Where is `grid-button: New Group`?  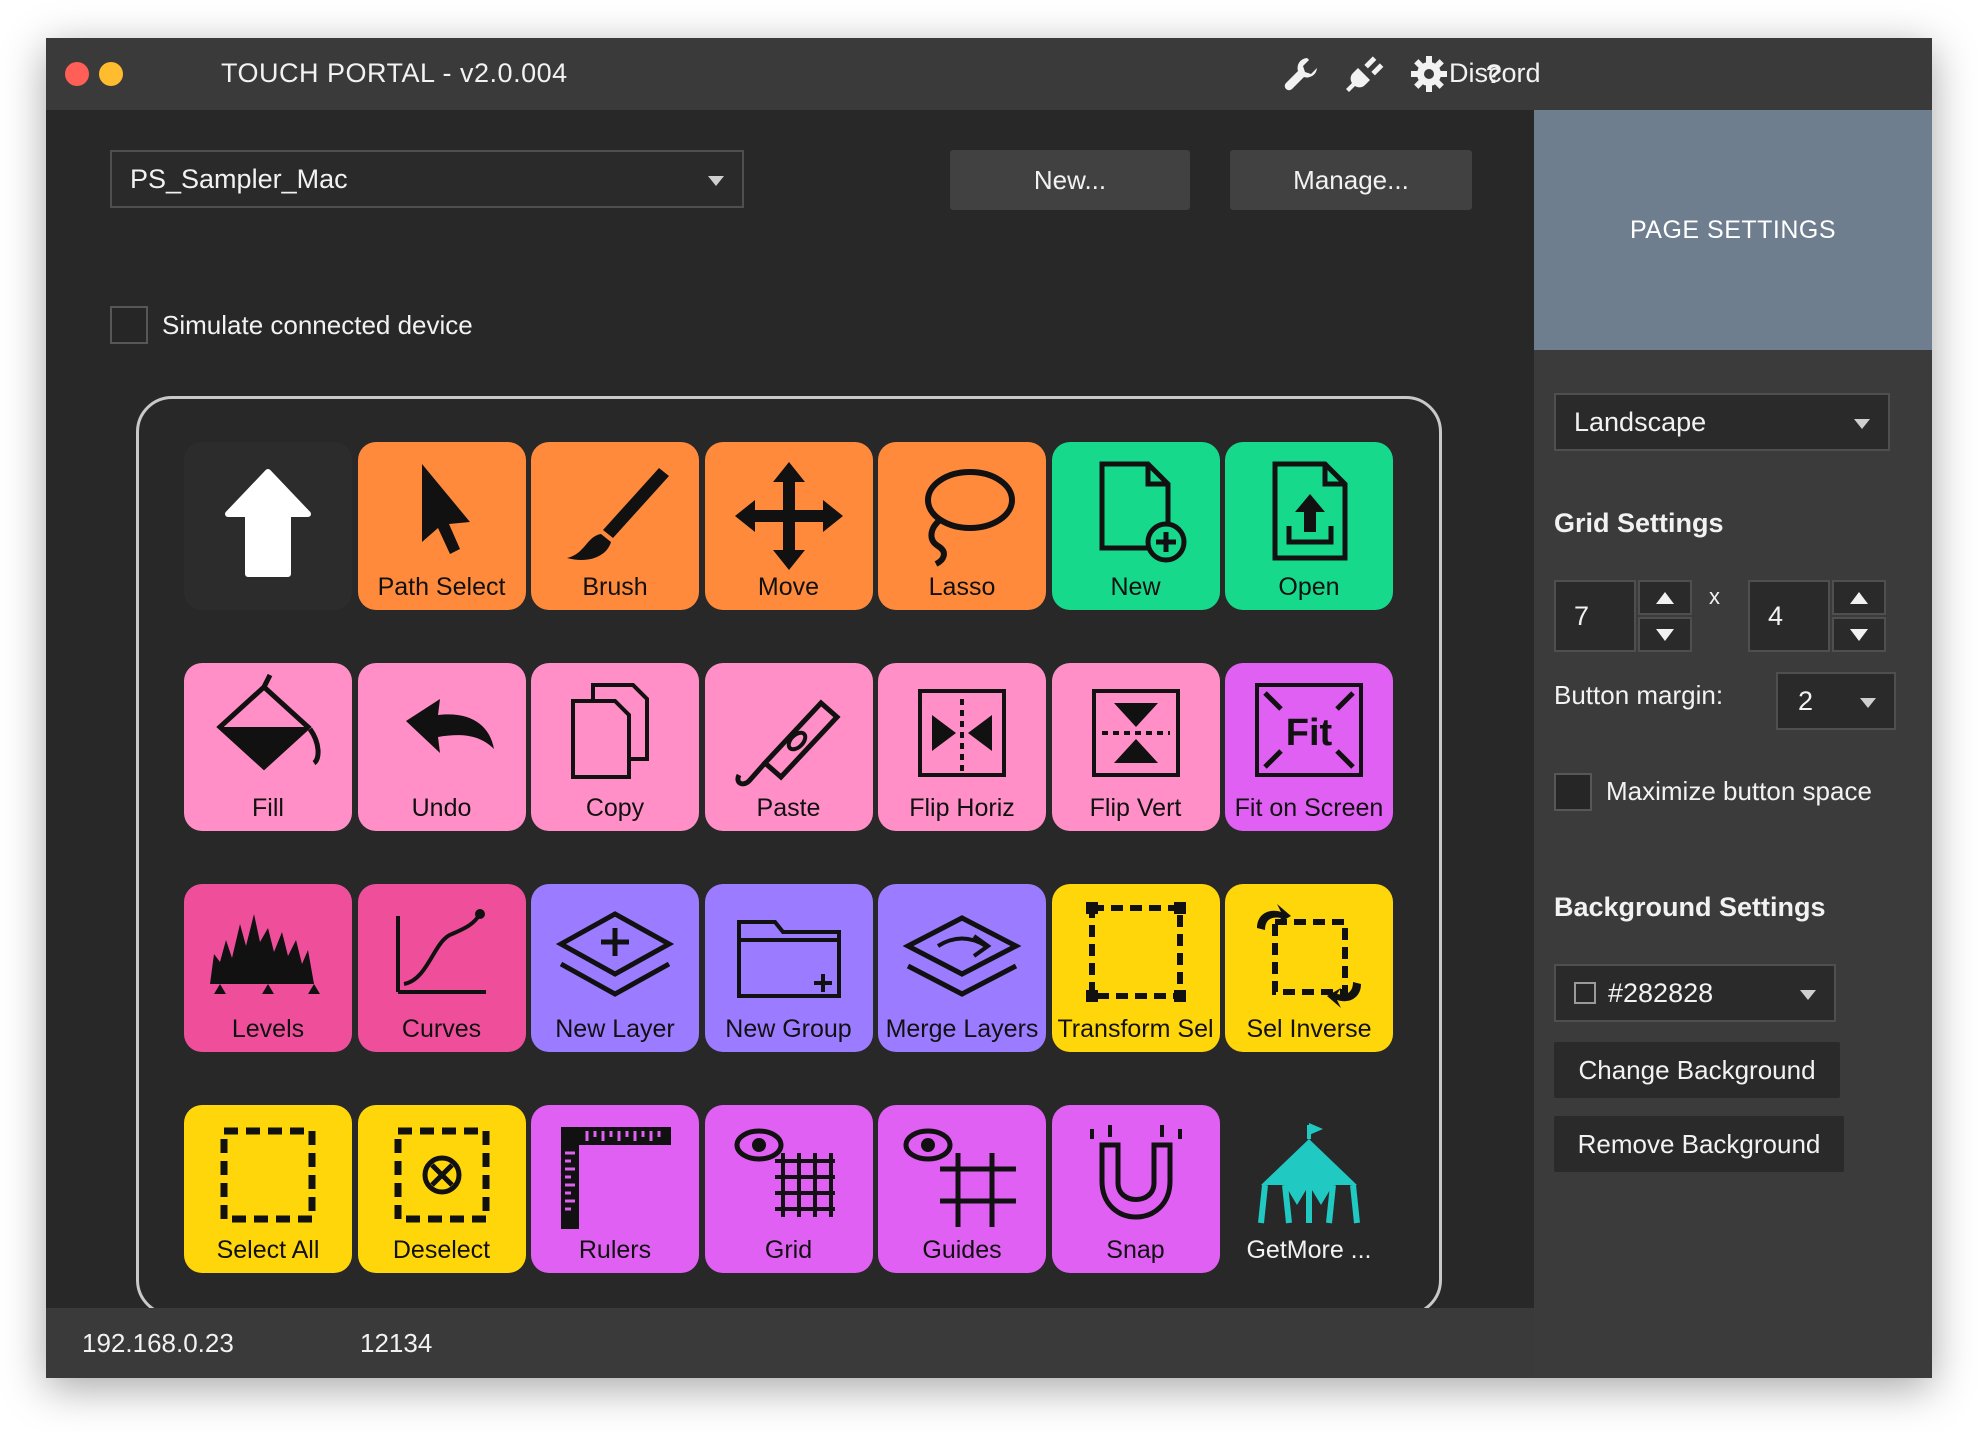 grid-button: New Group is located at coordinates (788, 968).